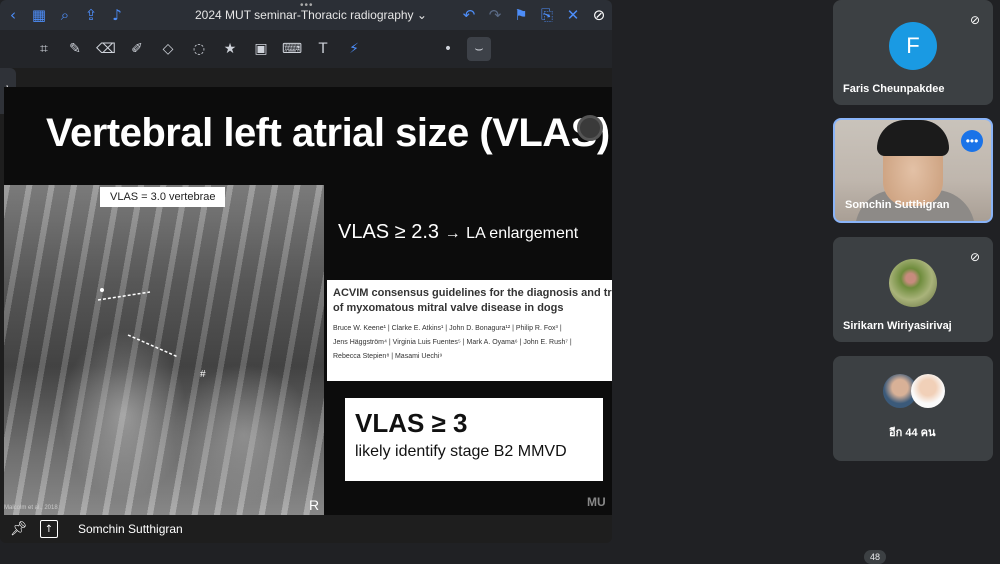 Image resolution: width=1000 pixels, height=564 pixels. I want to click on xray-side-marker: R, so click(314, 505).